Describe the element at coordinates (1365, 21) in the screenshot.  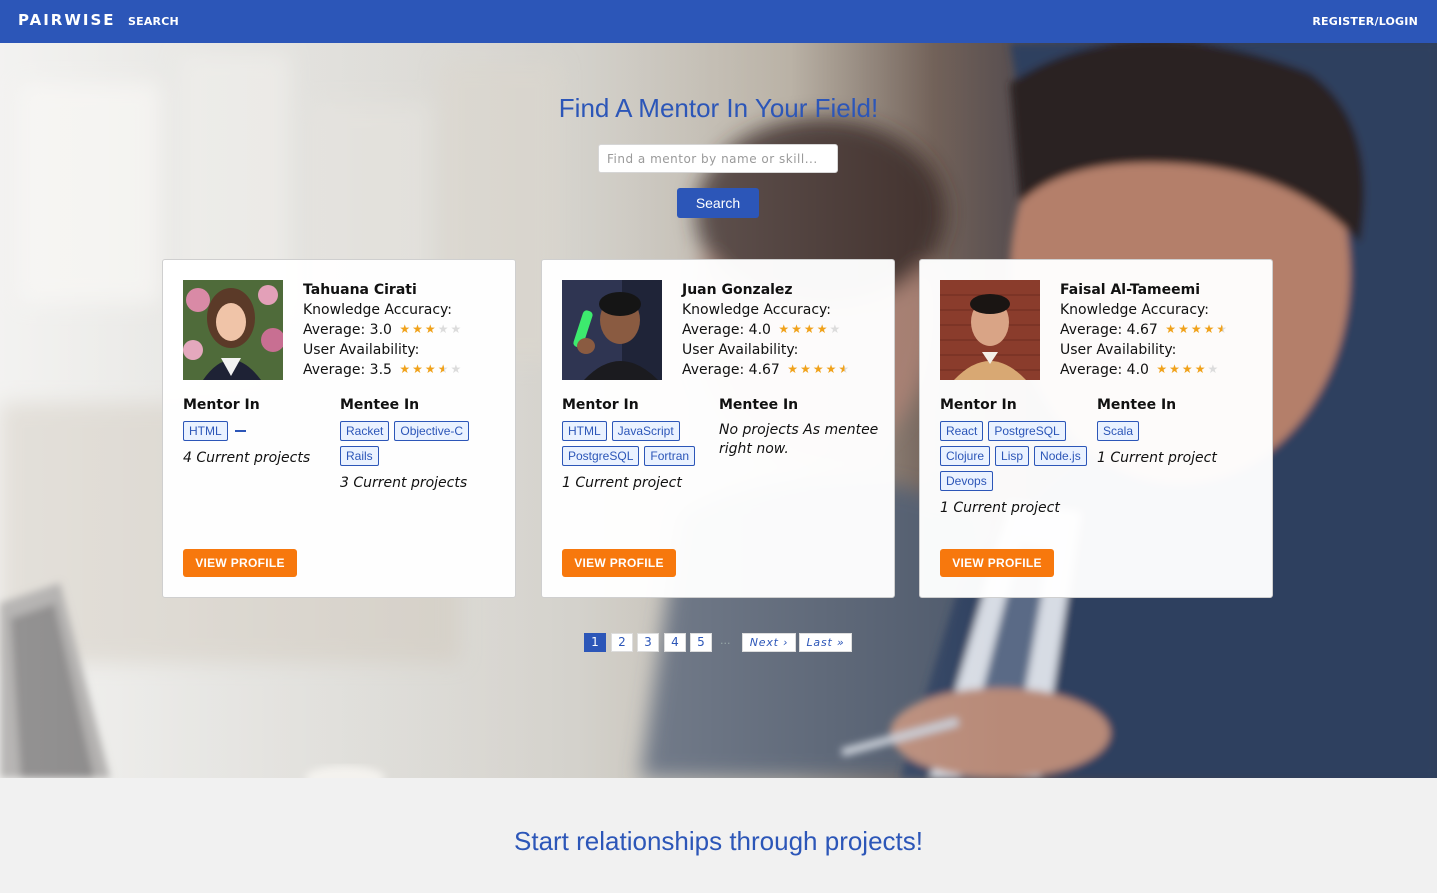
I see `nav-register-login-link: REGISTER/LOGIN` at that location.